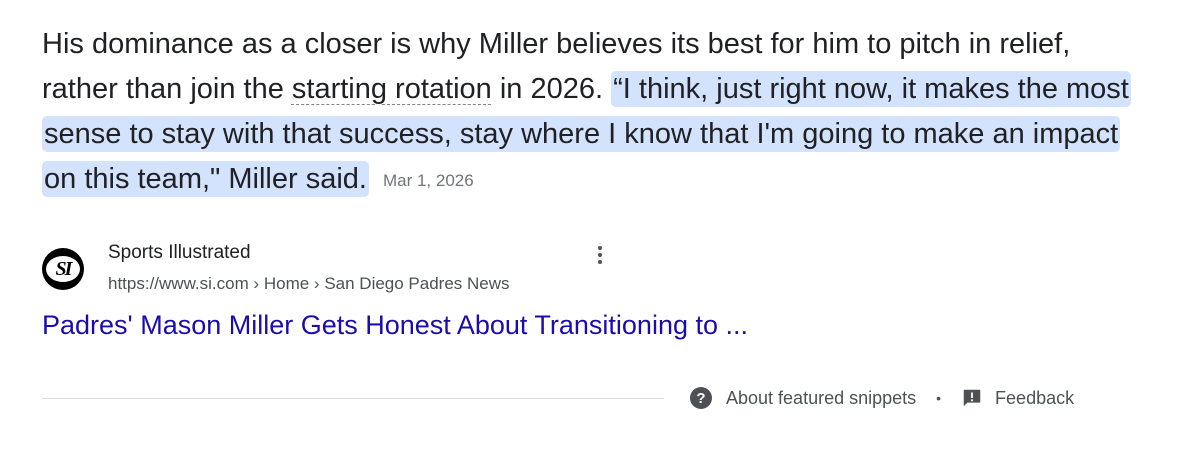 This screenshot has width=1199, height=452. I want to click on sports-illustrated-logo: SI, so click(63, 269).